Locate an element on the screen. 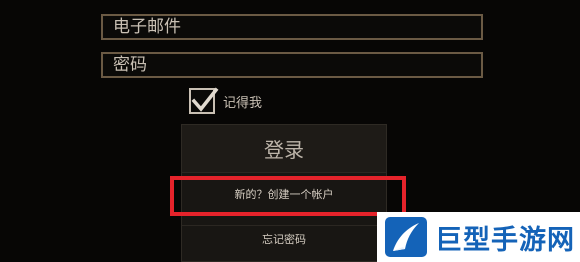 Image resolution: width=580 pixels, height=262 pixels. create-account-link: 新的？创建一个帐户 is located at coordinates (284, 194).